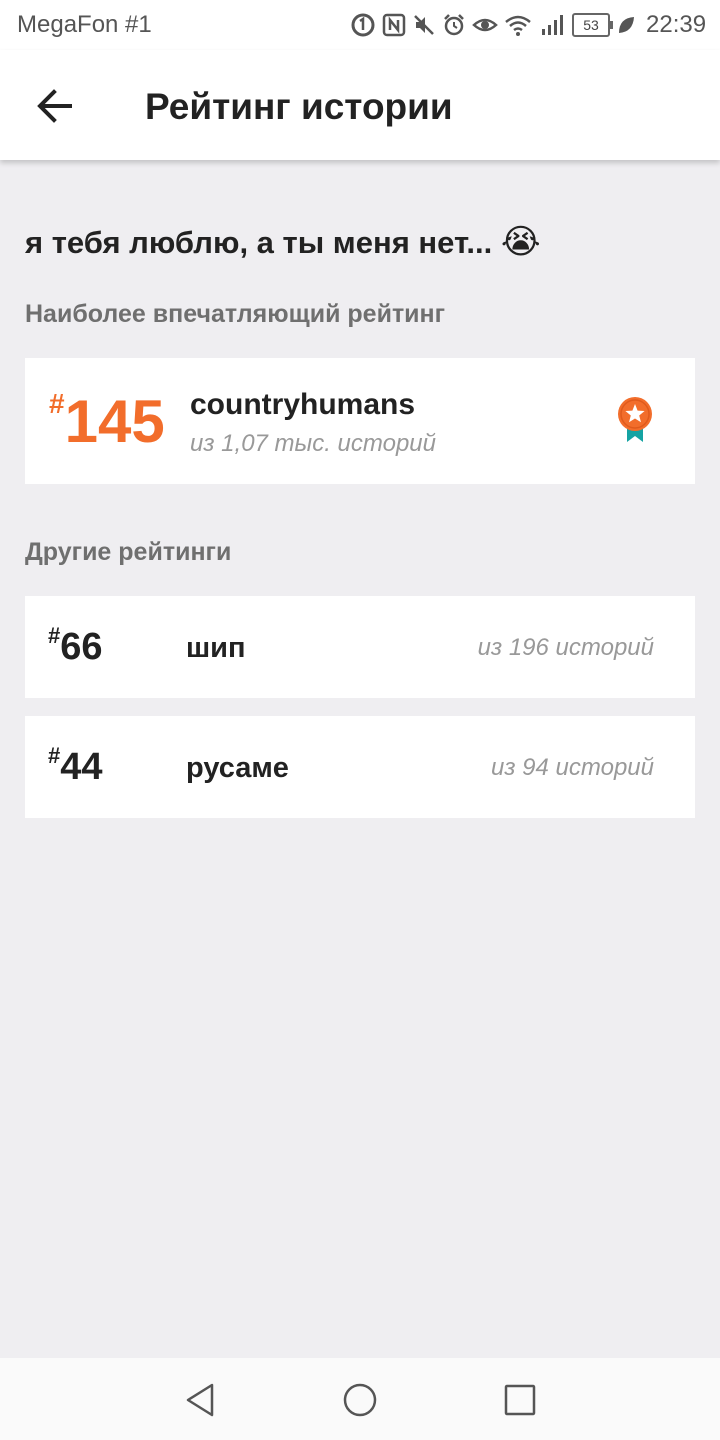 This screenshot has width=720, height=1440. I want to click on top-rating-card: #145 countryhumans из 1,07 тыс. историй, so click(360, 421).